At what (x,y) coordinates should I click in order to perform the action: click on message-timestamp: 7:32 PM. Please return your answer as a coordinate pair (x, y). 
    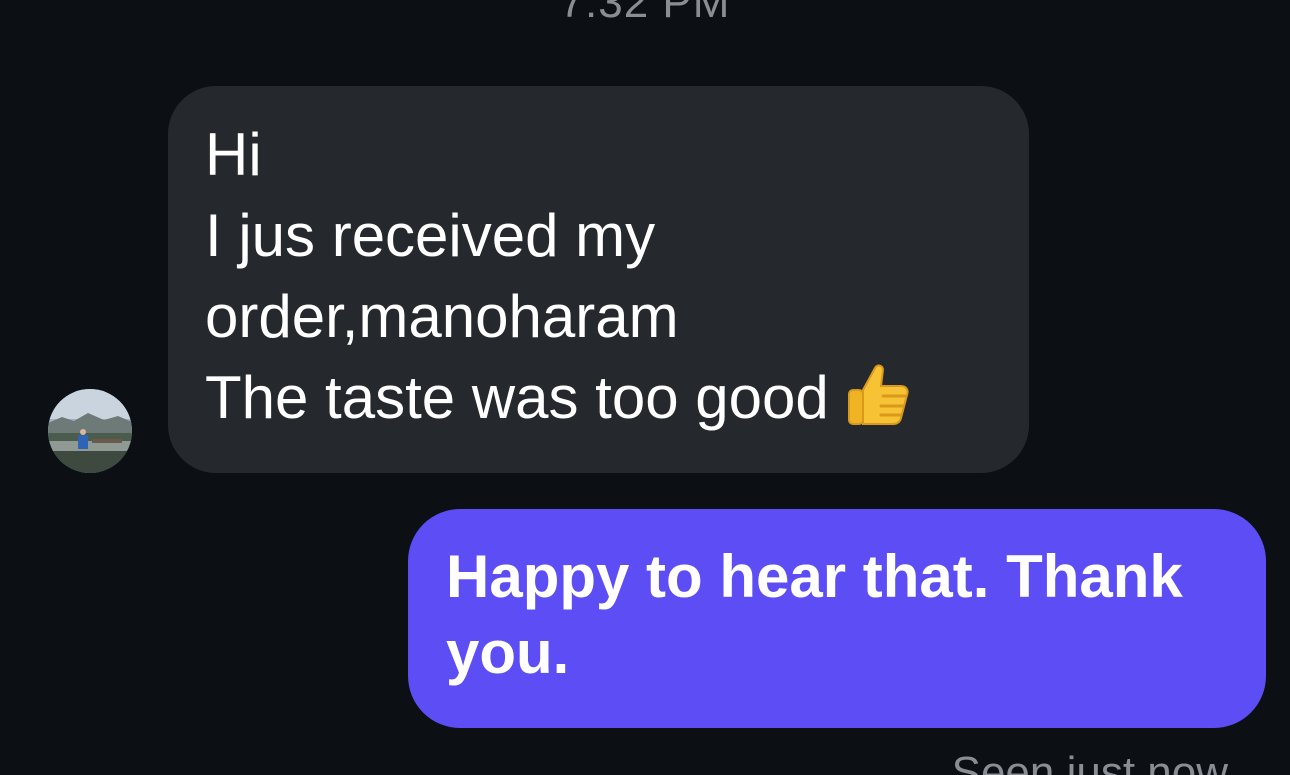
    Looking at the image, I should click on (645, 13).